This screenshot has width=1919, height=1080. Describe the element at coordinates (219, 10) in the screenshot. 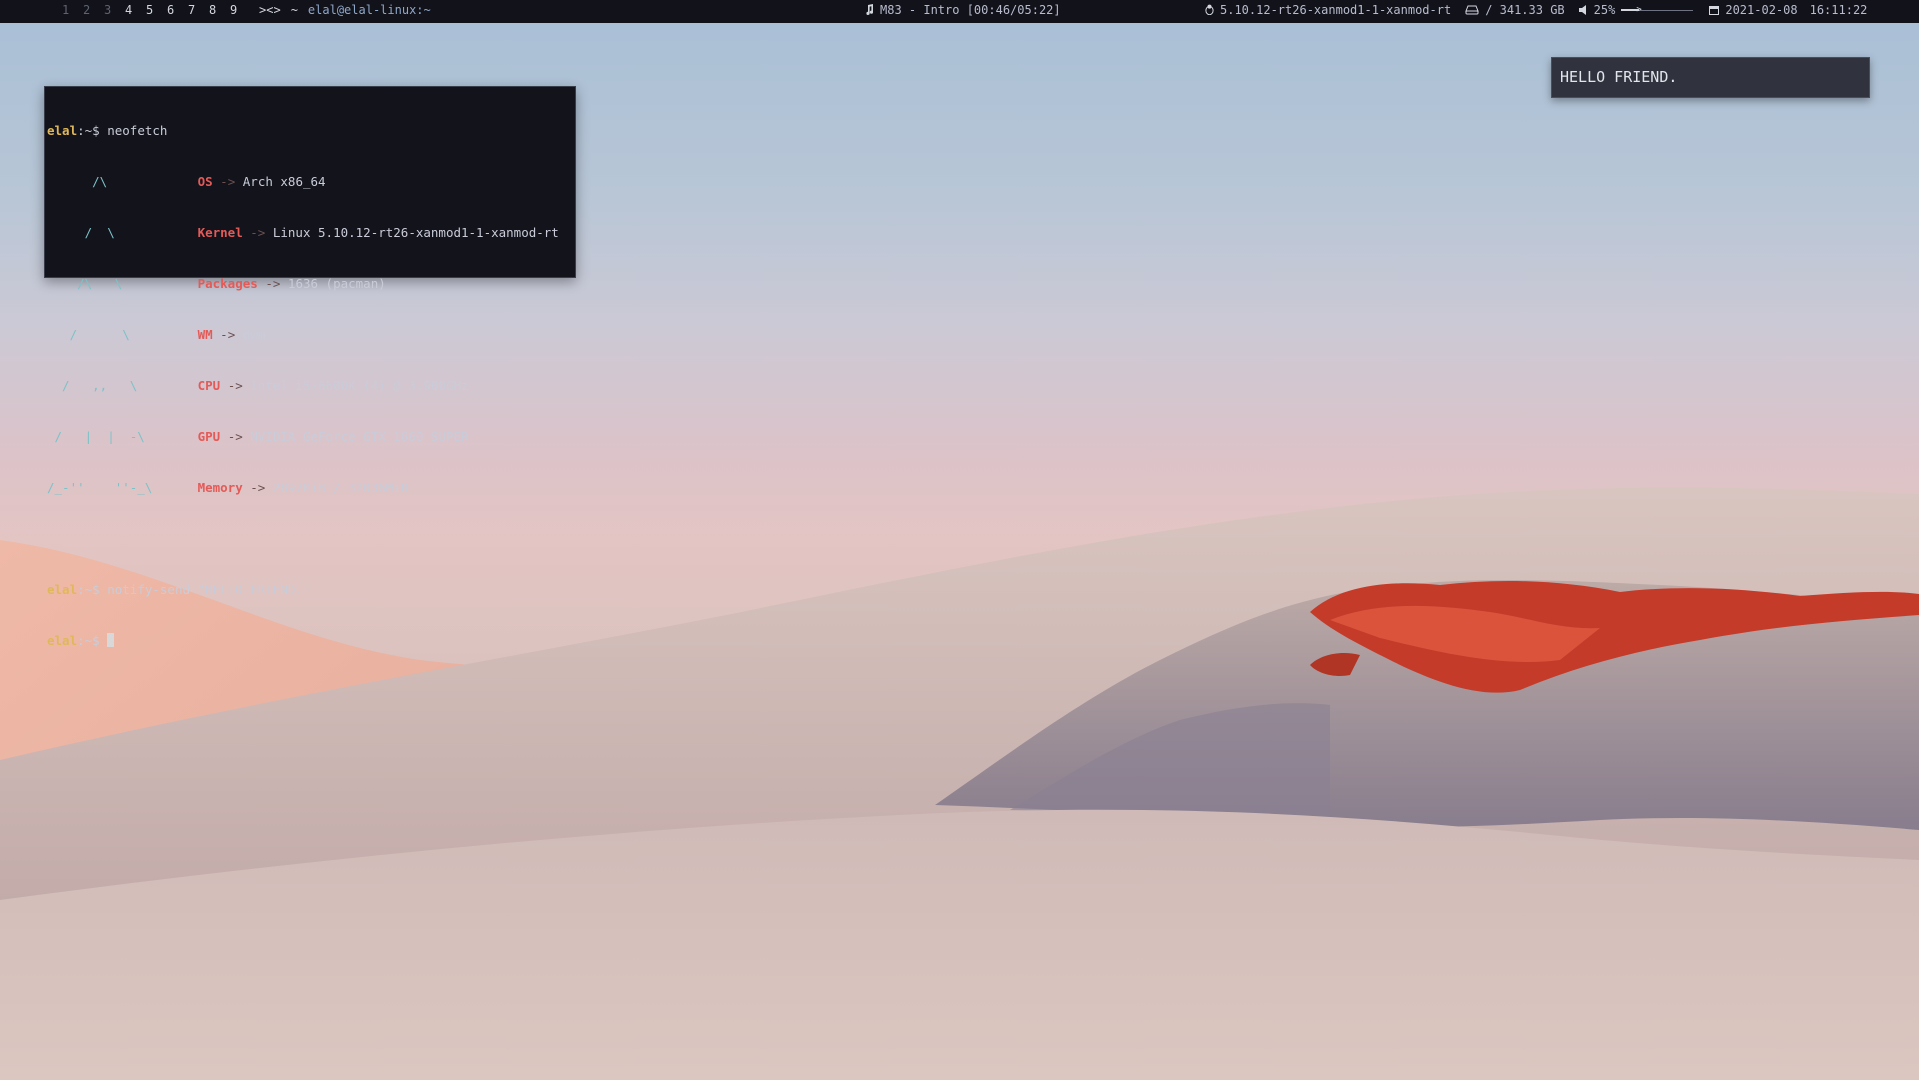

I see `tag-8: 8` at that location.